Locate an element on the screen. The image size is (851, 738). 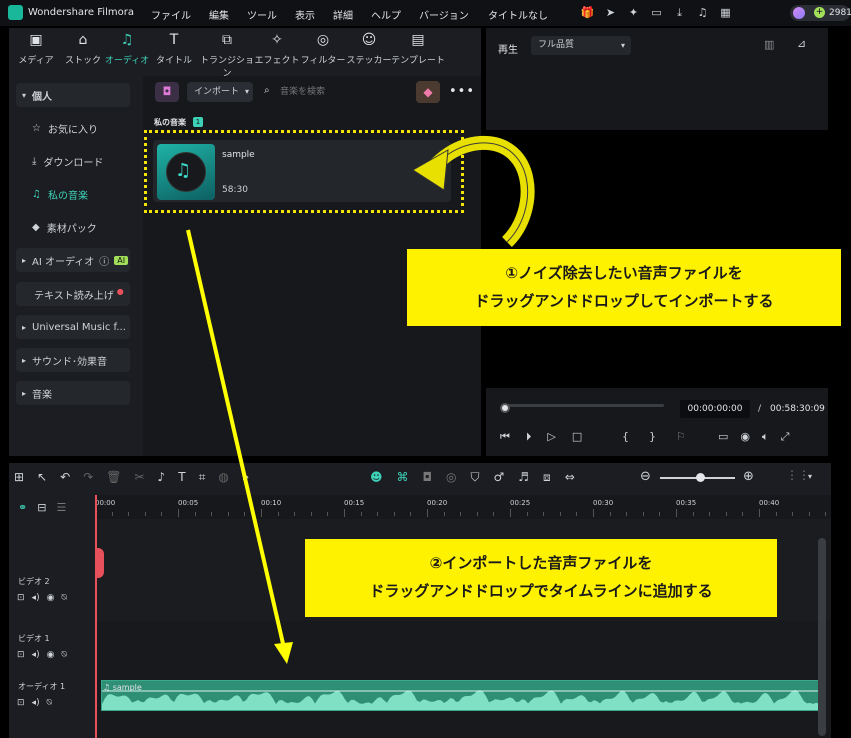
curved-arrow-head is located at coordinates (430, 170).